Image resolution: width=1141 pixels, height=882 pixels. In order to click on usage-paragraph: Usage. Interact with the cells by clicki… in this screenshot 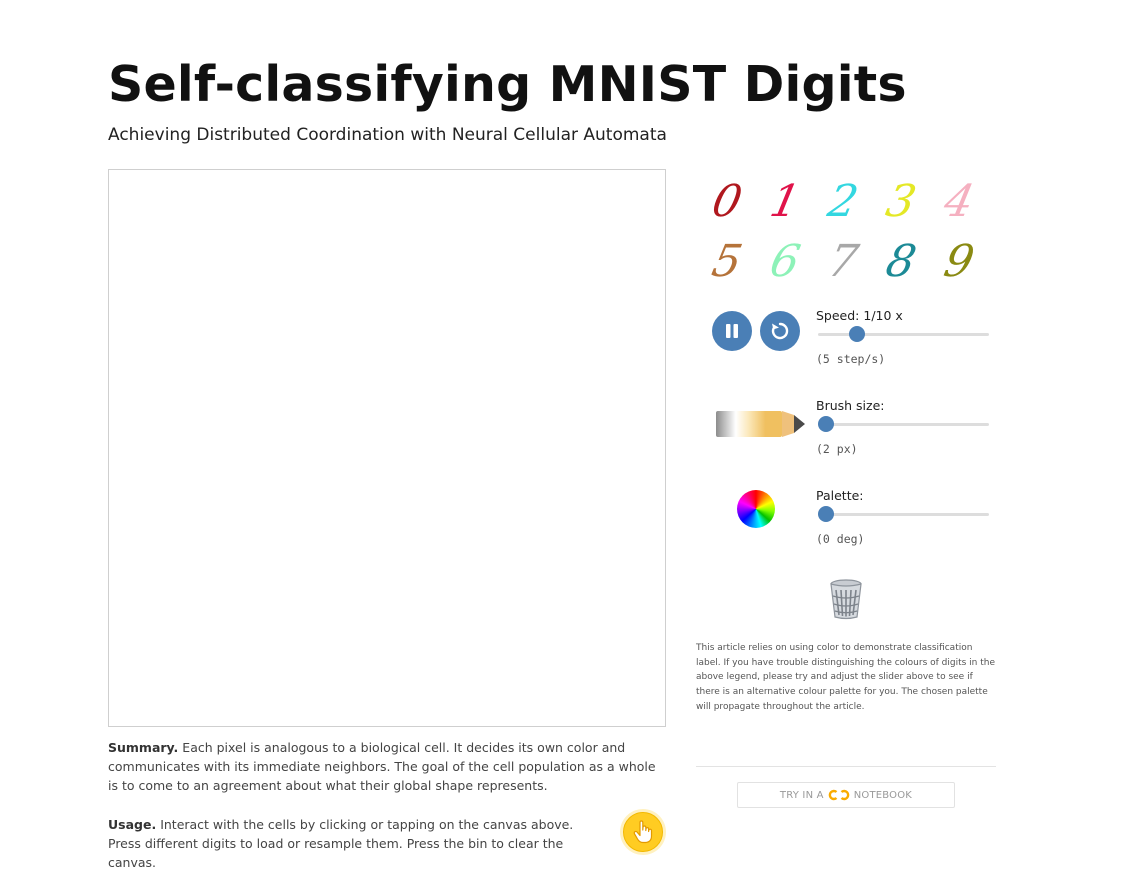, I will do `click(358, 843)`.